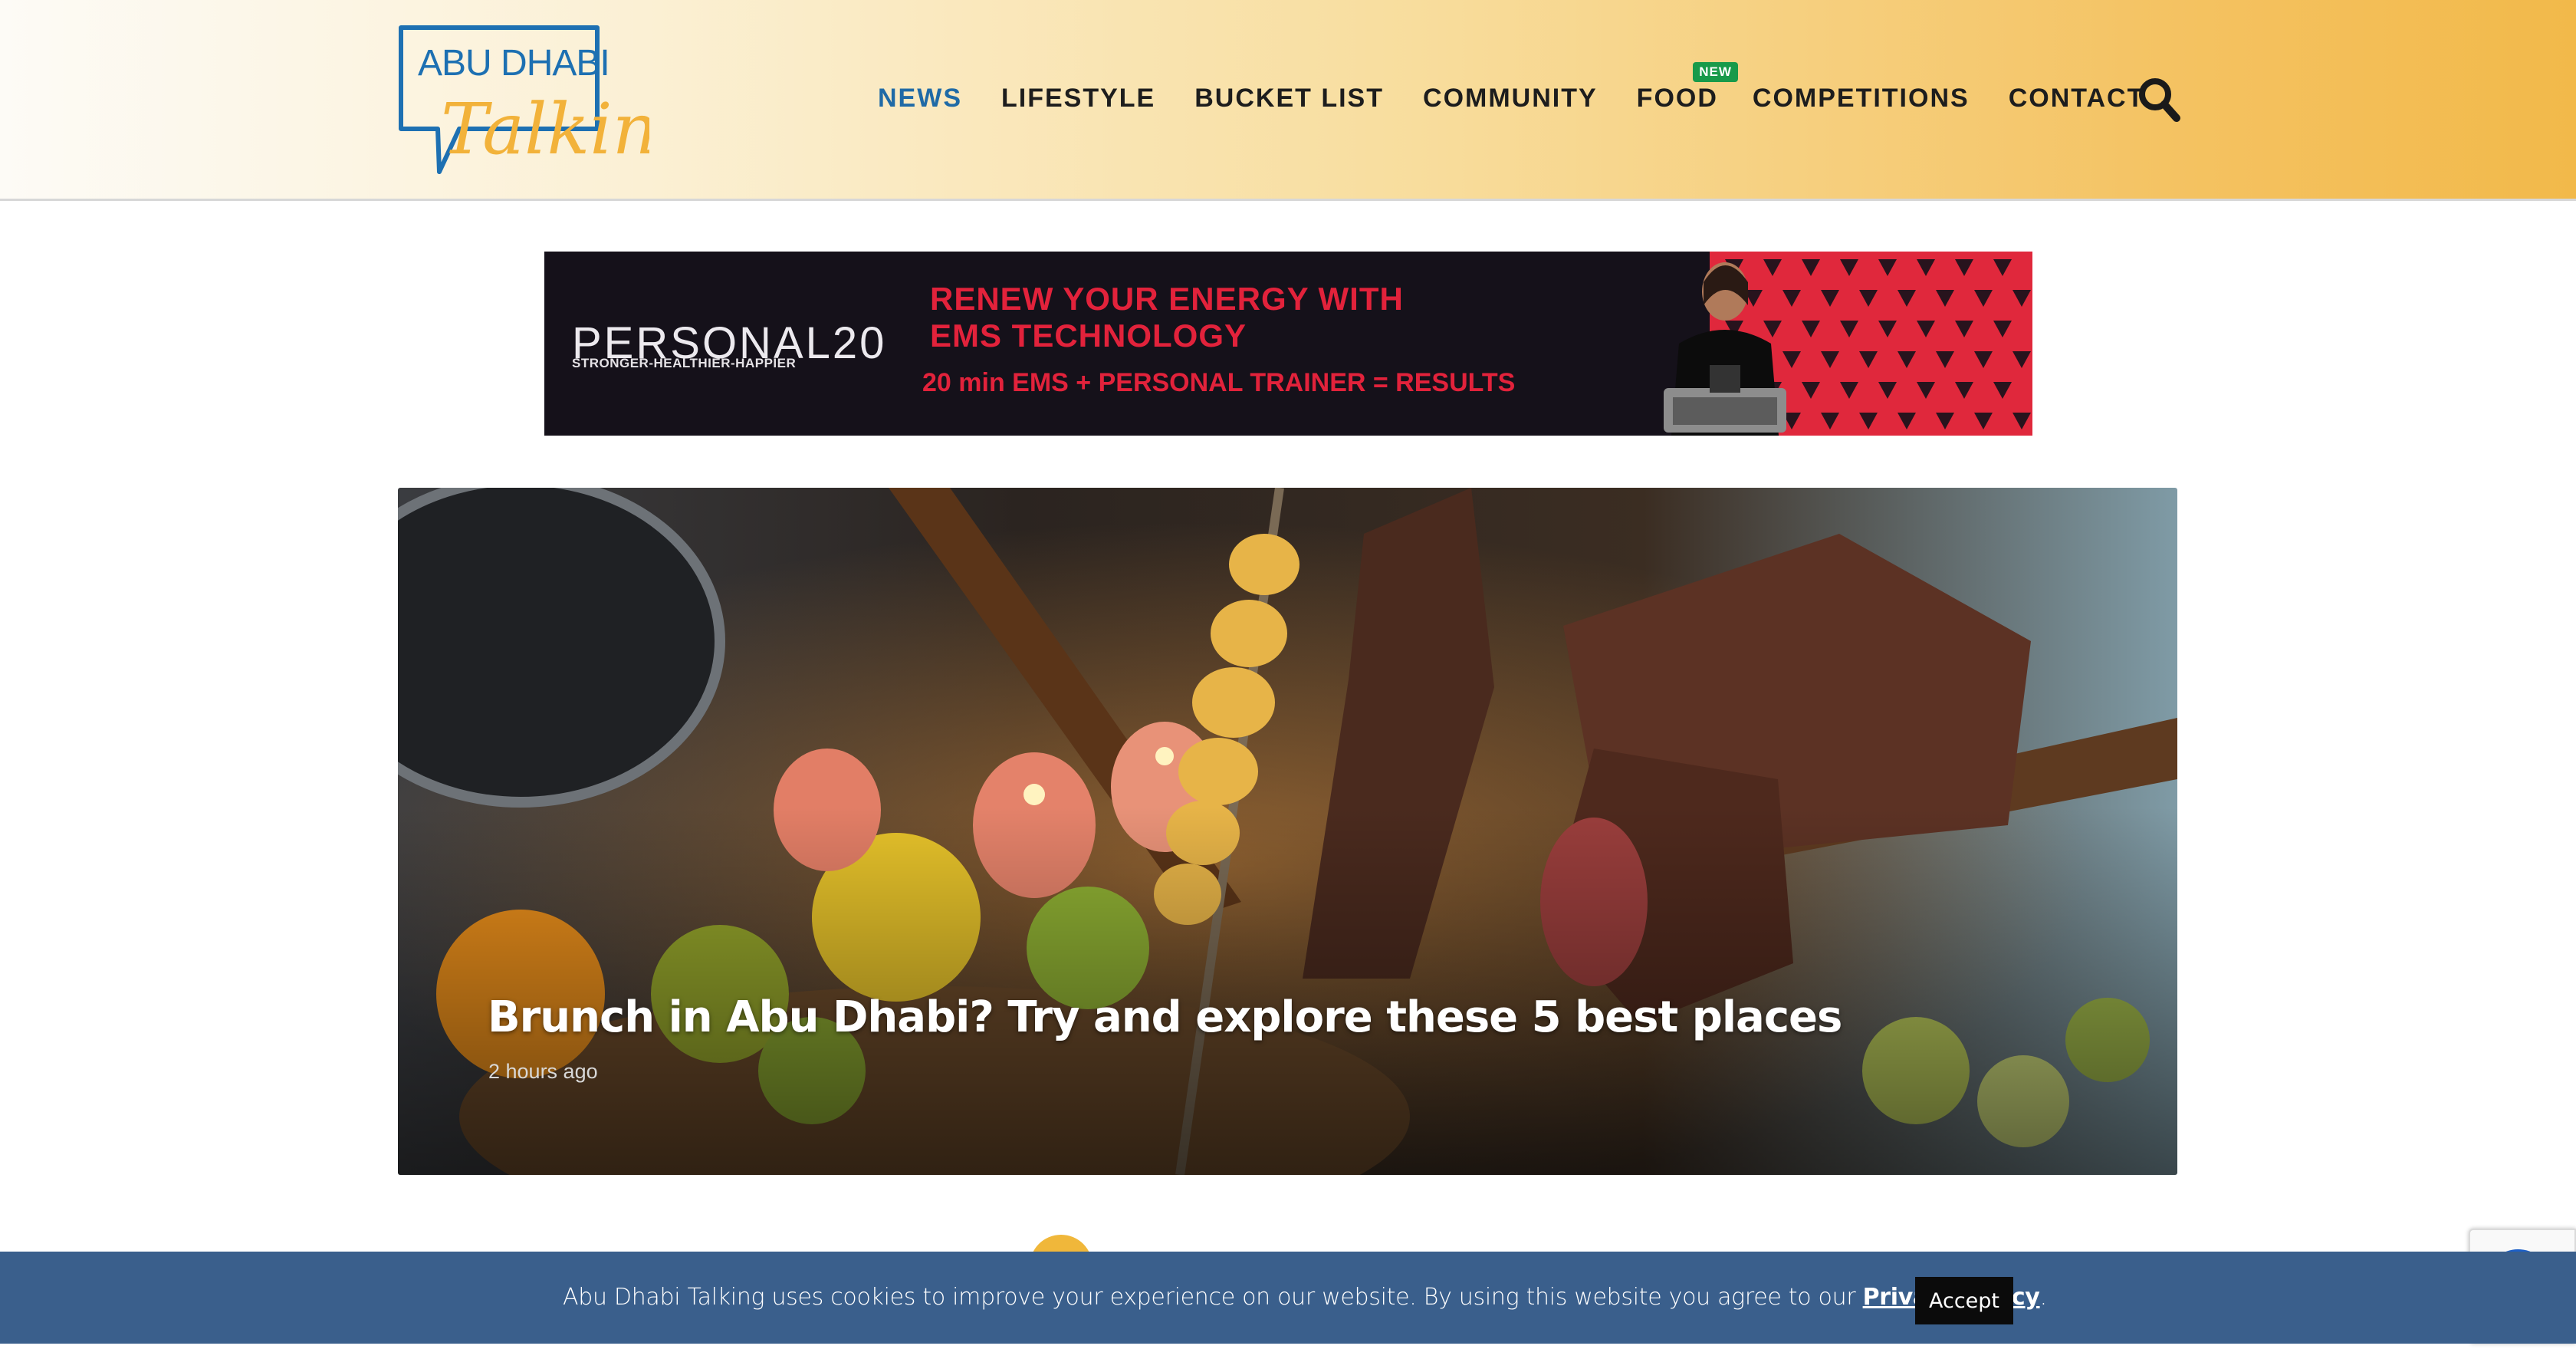 The image size is (2576, 1349). I want to click on accept-cookies-button: Accept, so click(1964, 1300).